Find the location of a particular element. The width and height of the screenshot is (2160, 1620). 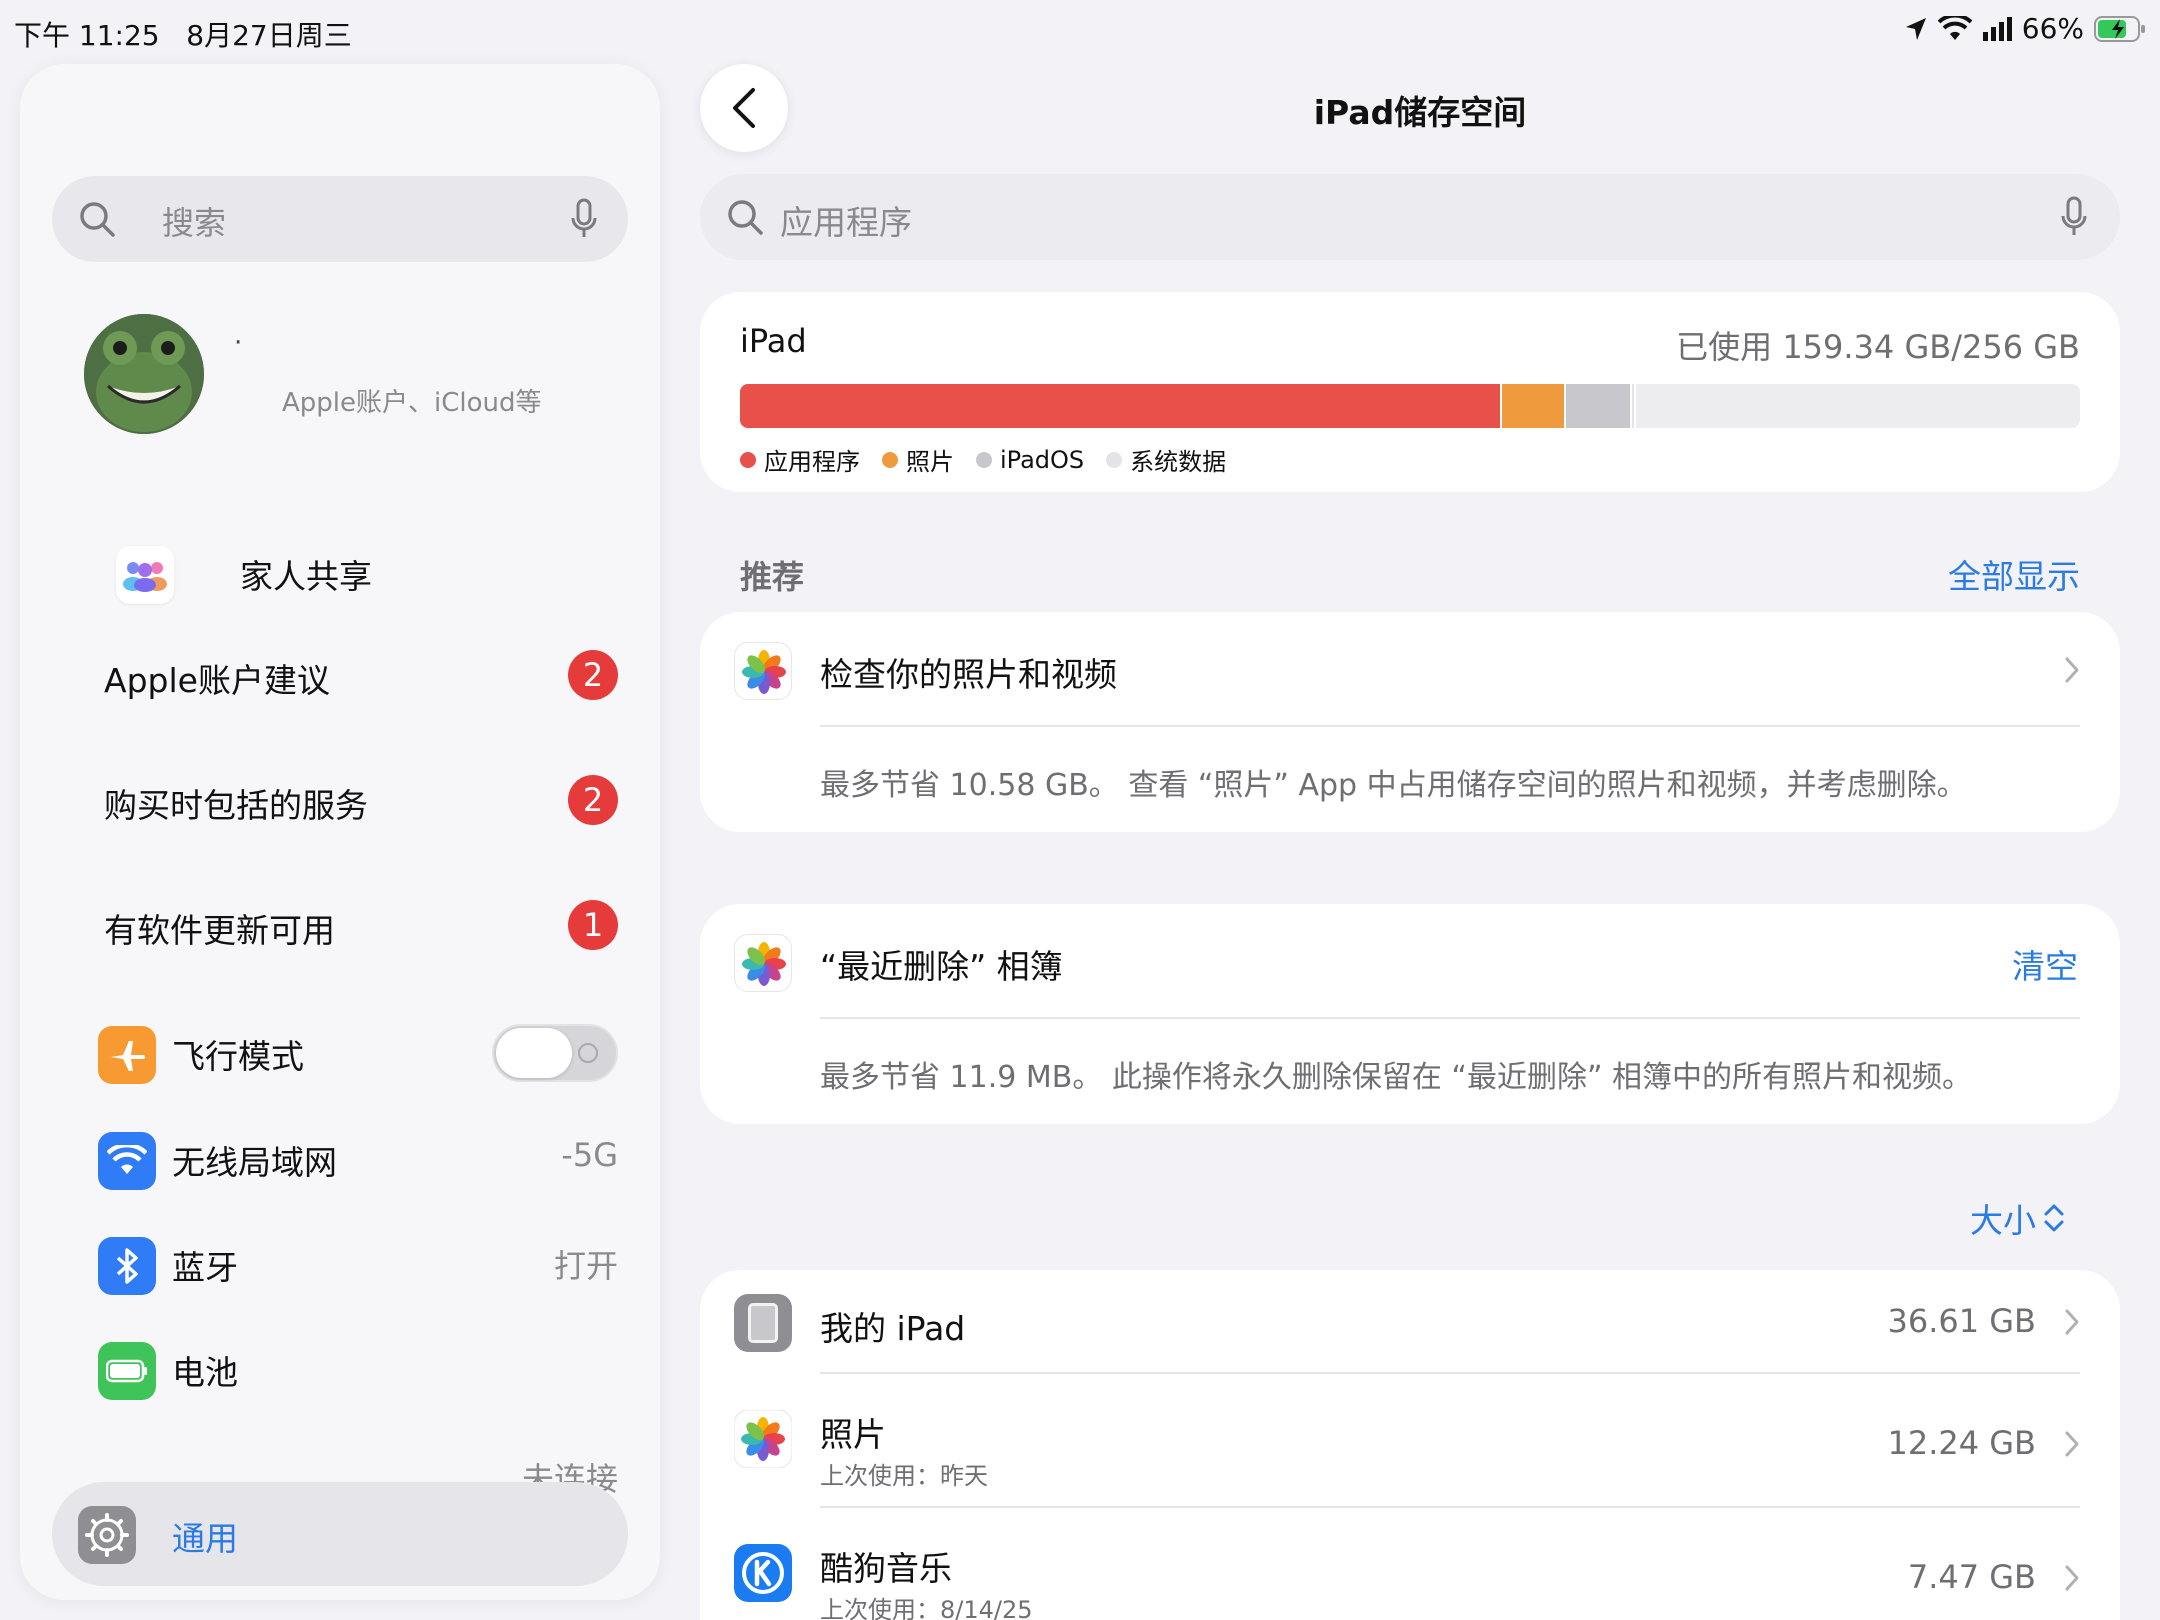

photos-app-icon is located at coordinates (763, 963).